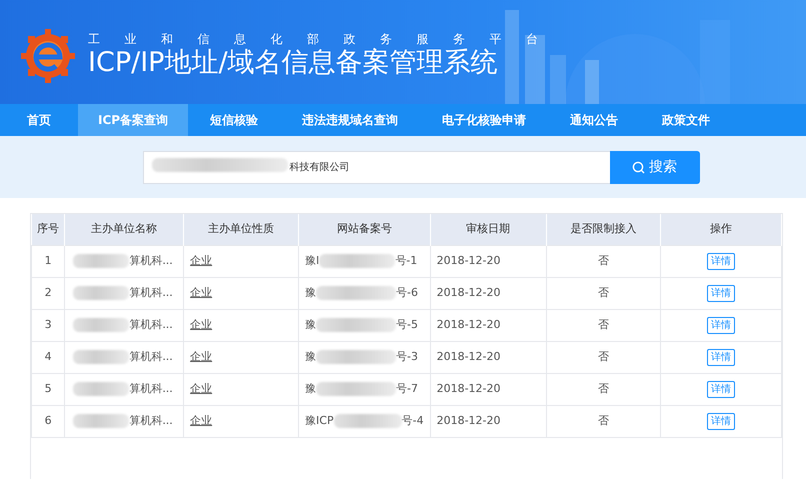 This screenshot has width=806, height=480. Describe the element at coordinates (721, 229) in the screenshot. I see `column-header: 操作` at that location.